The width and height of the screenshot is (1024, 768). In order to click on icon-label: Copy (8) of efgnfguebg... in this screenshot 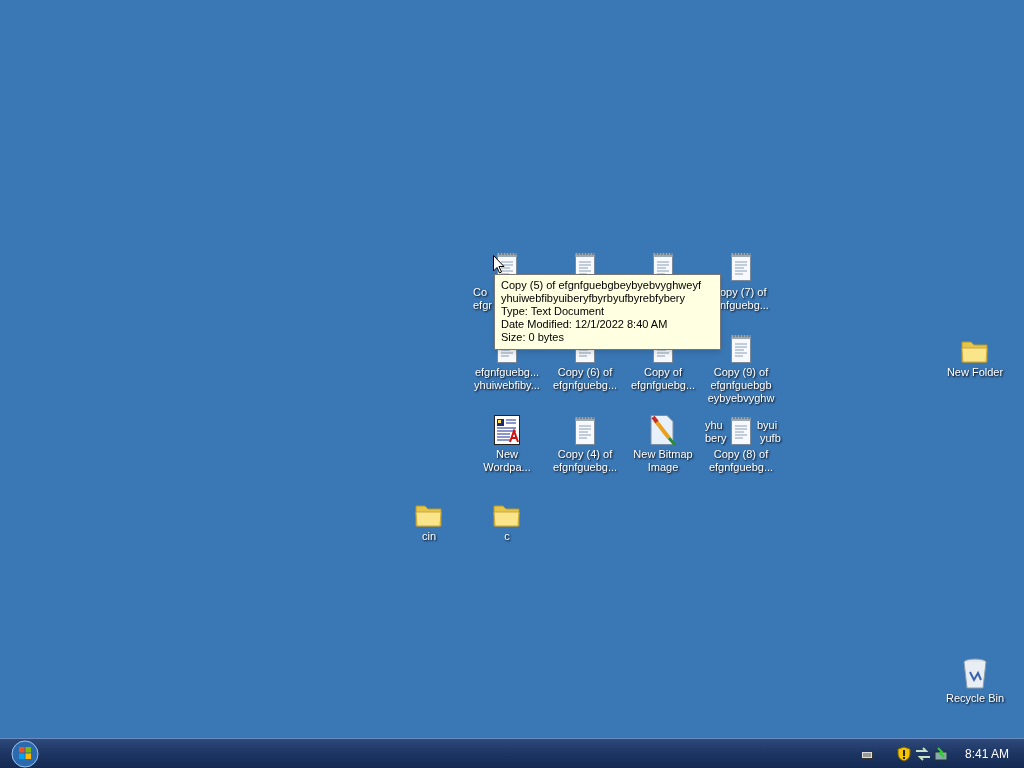, I will do `click(741, 461)`.